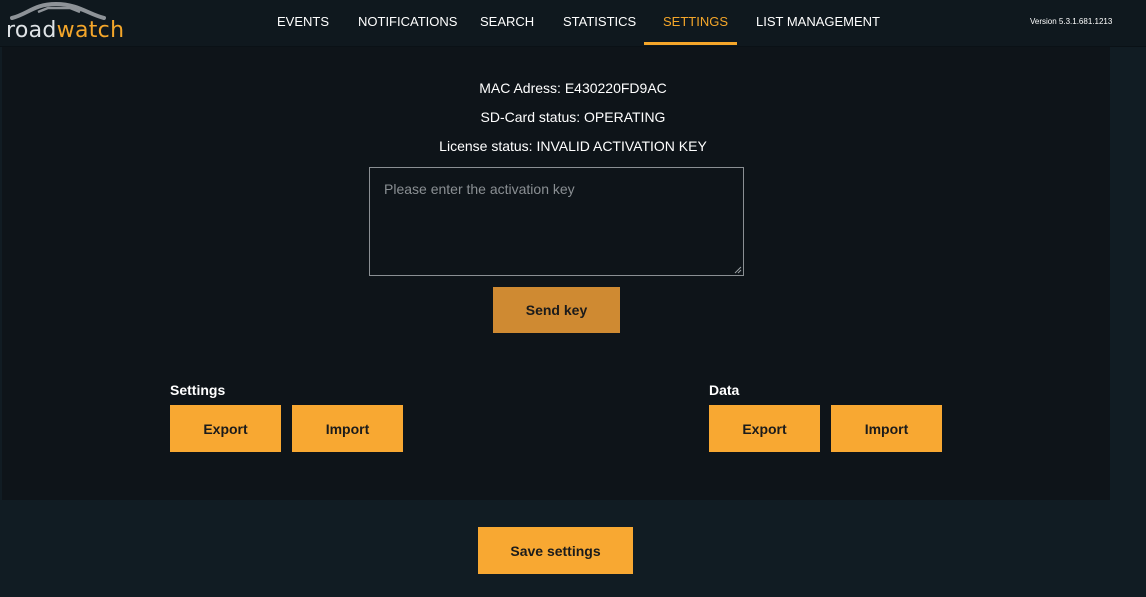 This screenshot has height=597, width=1146. I want to click on data-import-button: Import, so click(886, 428).